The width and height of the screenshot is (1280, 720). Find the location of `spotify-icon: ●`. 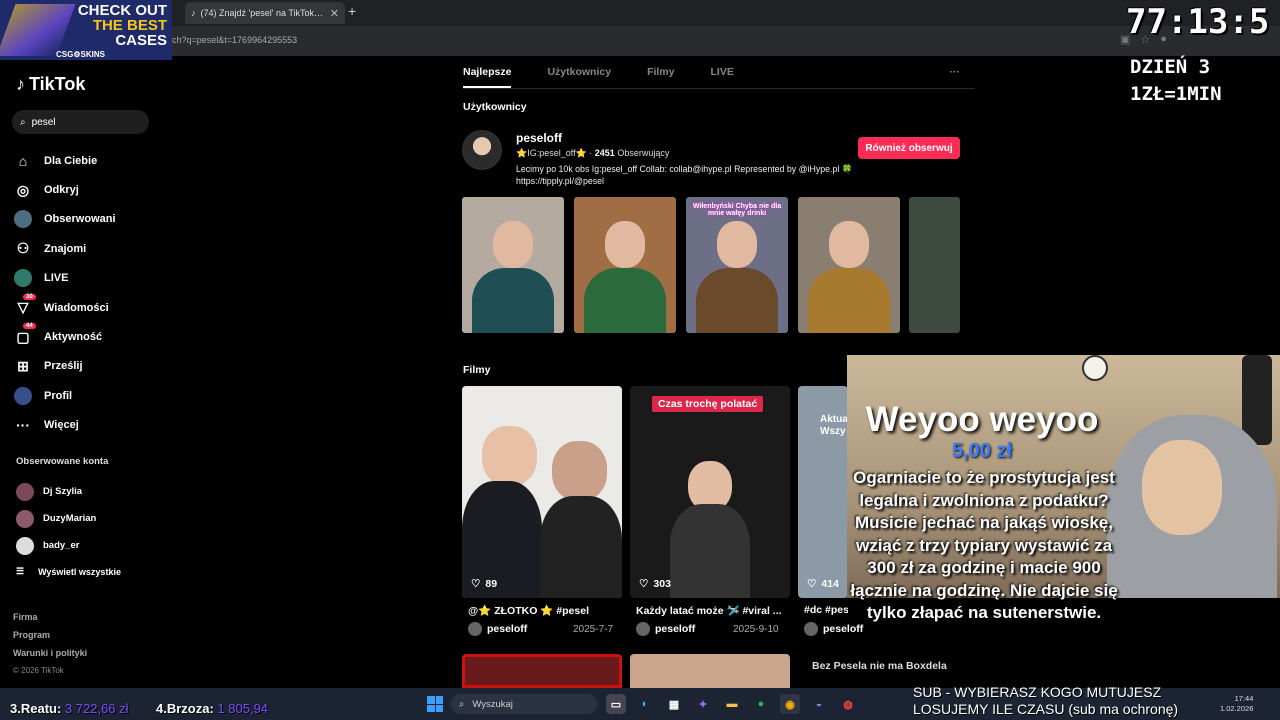

spotify-icon: ● is located at coordinates (761, 704).